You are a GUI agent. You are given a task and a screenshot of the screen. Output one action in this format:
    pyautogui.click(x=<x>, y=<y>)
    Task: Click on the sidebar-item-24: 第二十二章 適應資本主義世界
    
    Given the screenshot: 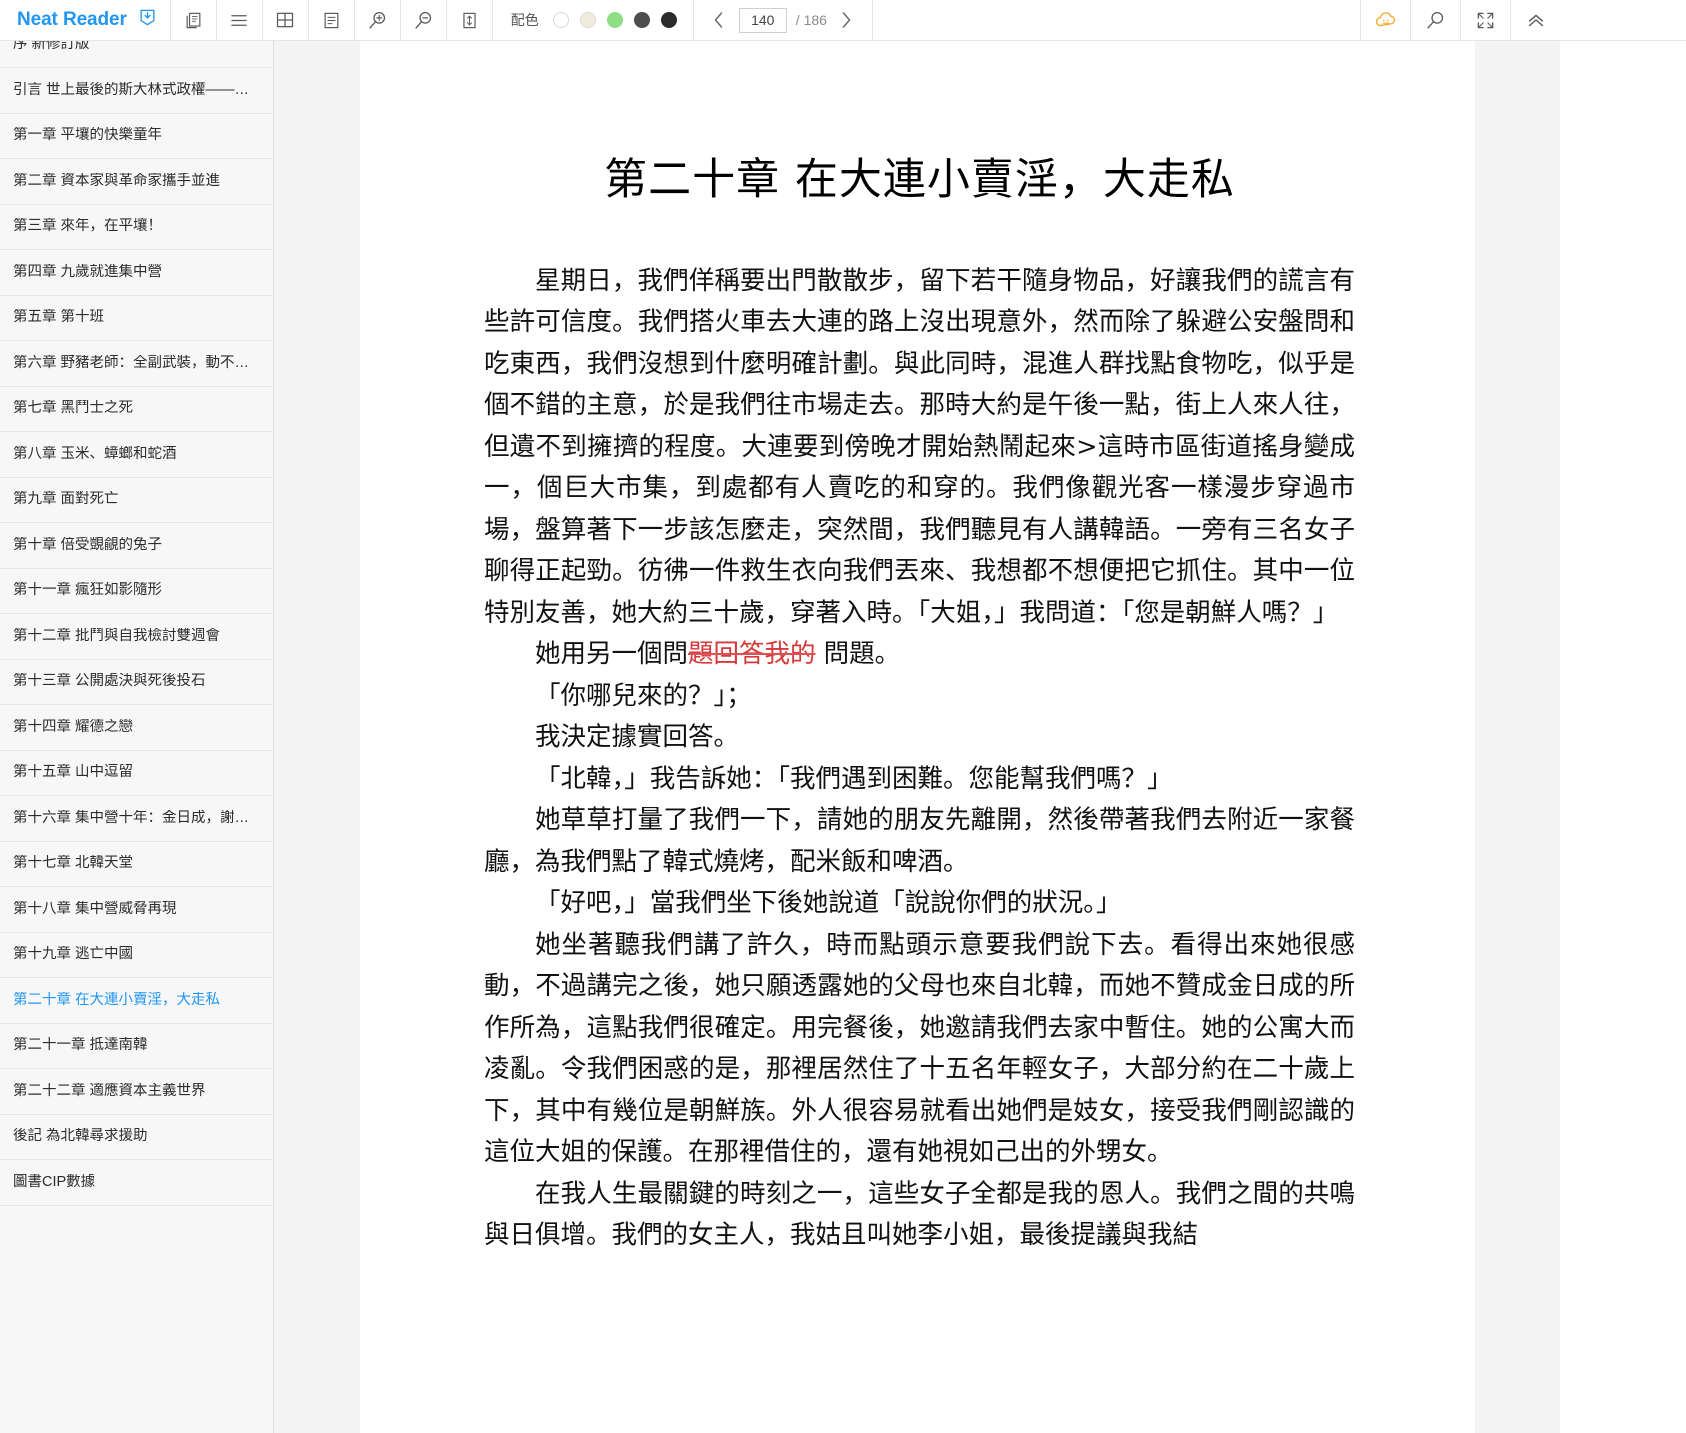 What is the action you would take?
    pyautogui.click(x=136, y=1092)
    